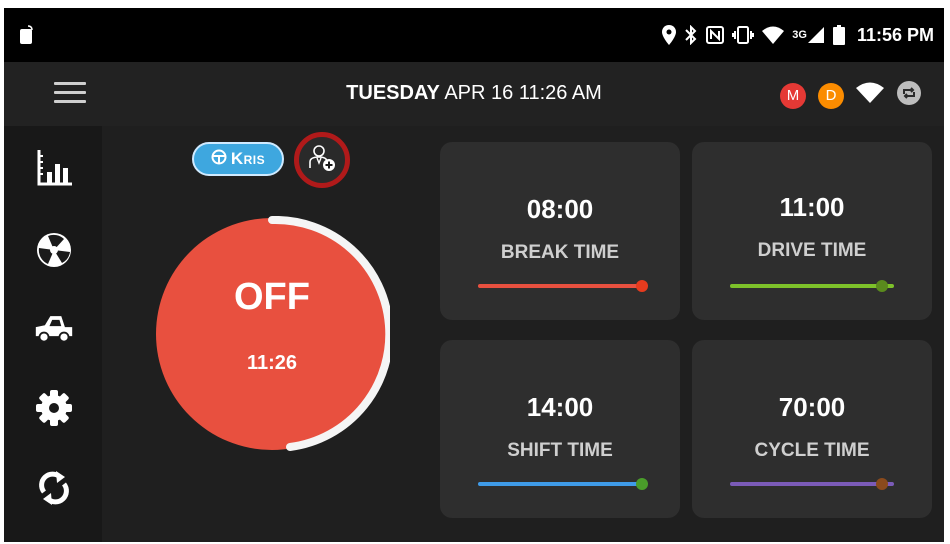 The height and width of the screenshot is (544, 950). Describe the element at coordinates (812, 450) in the screenshot. I see `cycle-time-label: CYCLE TIME` at that location.